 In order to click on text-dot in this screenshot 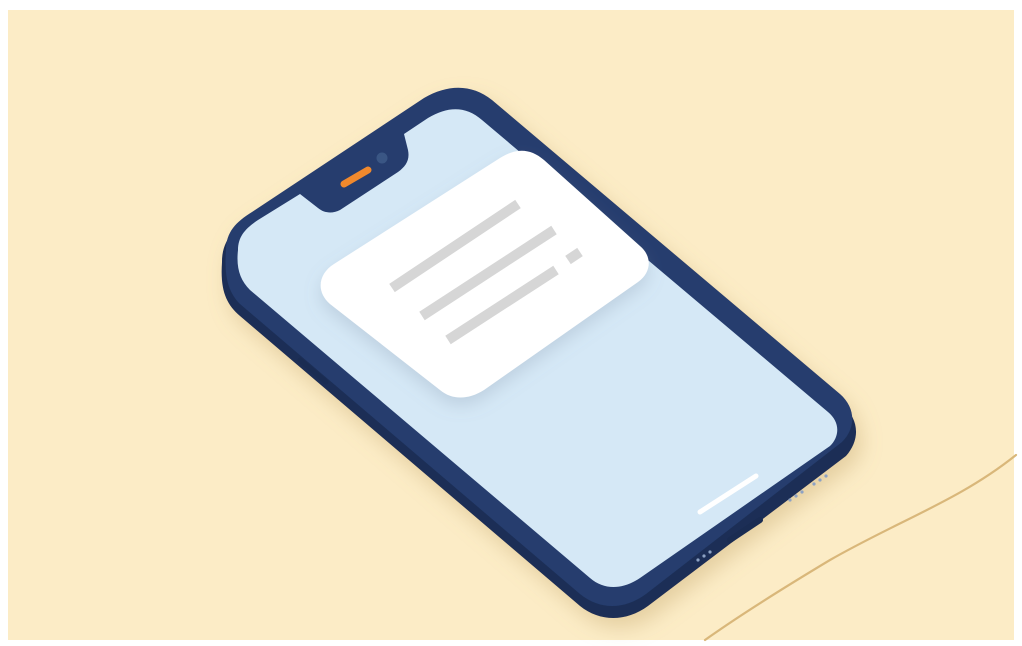, I will do `click(574, 256)`.